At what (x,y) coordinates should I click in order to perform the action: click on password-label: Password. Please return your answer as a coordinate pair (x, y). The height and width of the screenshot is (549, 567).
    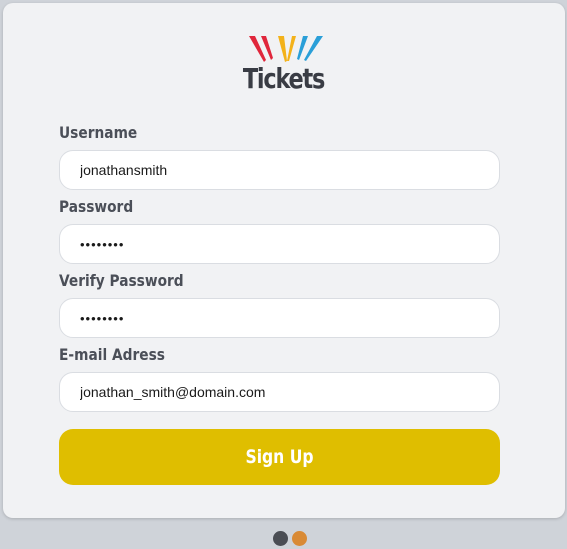
    Looking at the image, I should click on (96, 206).